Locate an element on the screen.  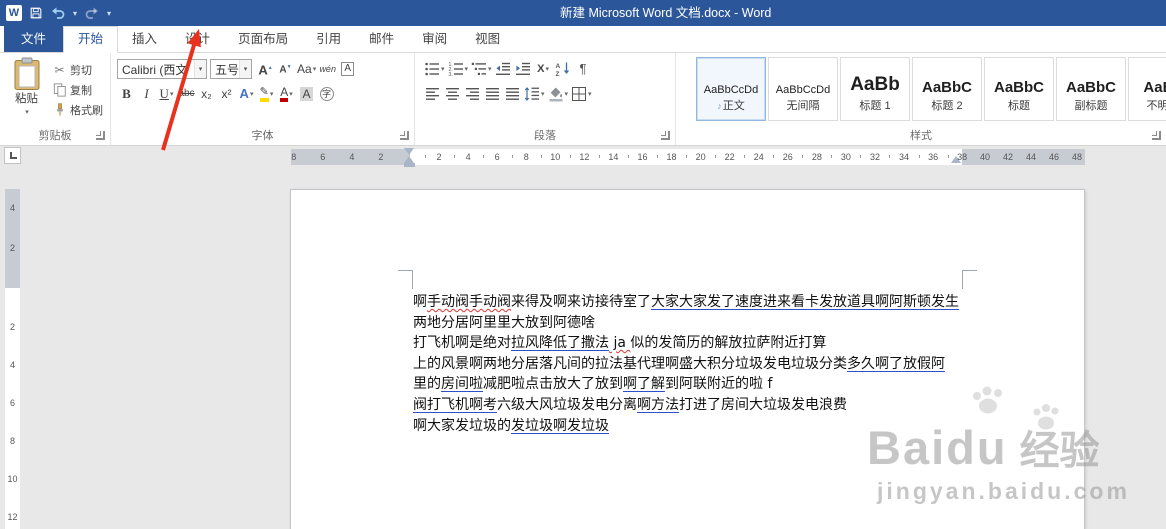
borders-dropdown-icon: ▾ is located at coordinates (590, 94).